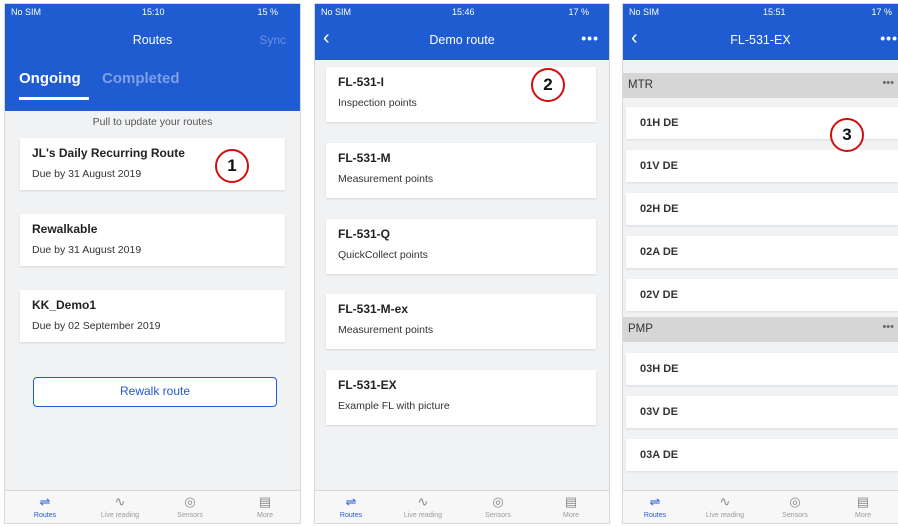  What do you see at coordinates (461, 321) in the screenshot?
I see `functional-location-card: FL-531-M-ex Measurement points` at bounding box center [461, 321].